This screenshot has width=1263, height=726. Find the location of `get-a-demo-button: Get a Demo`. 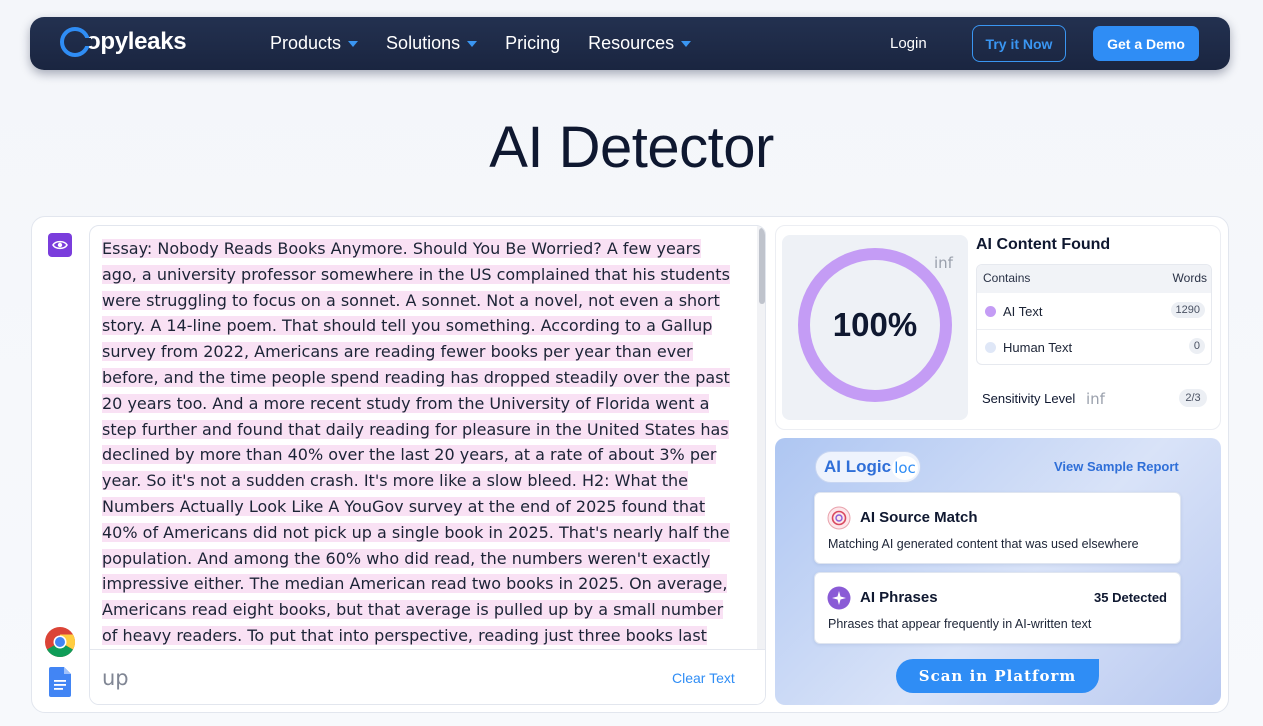

get-a-demo-button: Get a Demo is located at coordinates (1146, 43).